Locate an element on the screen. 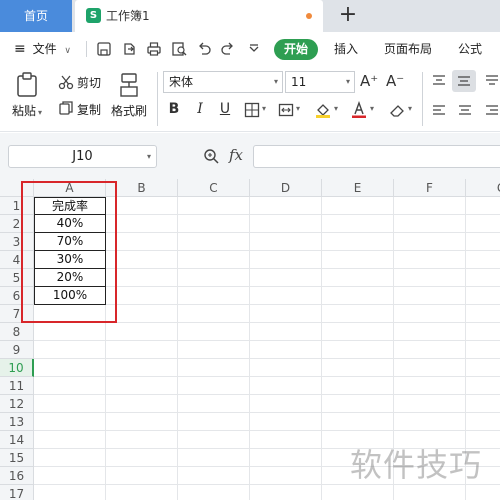 The width and height of the screenshot is (500, 500). column-header-d: D is located at coordinates (286, 188).